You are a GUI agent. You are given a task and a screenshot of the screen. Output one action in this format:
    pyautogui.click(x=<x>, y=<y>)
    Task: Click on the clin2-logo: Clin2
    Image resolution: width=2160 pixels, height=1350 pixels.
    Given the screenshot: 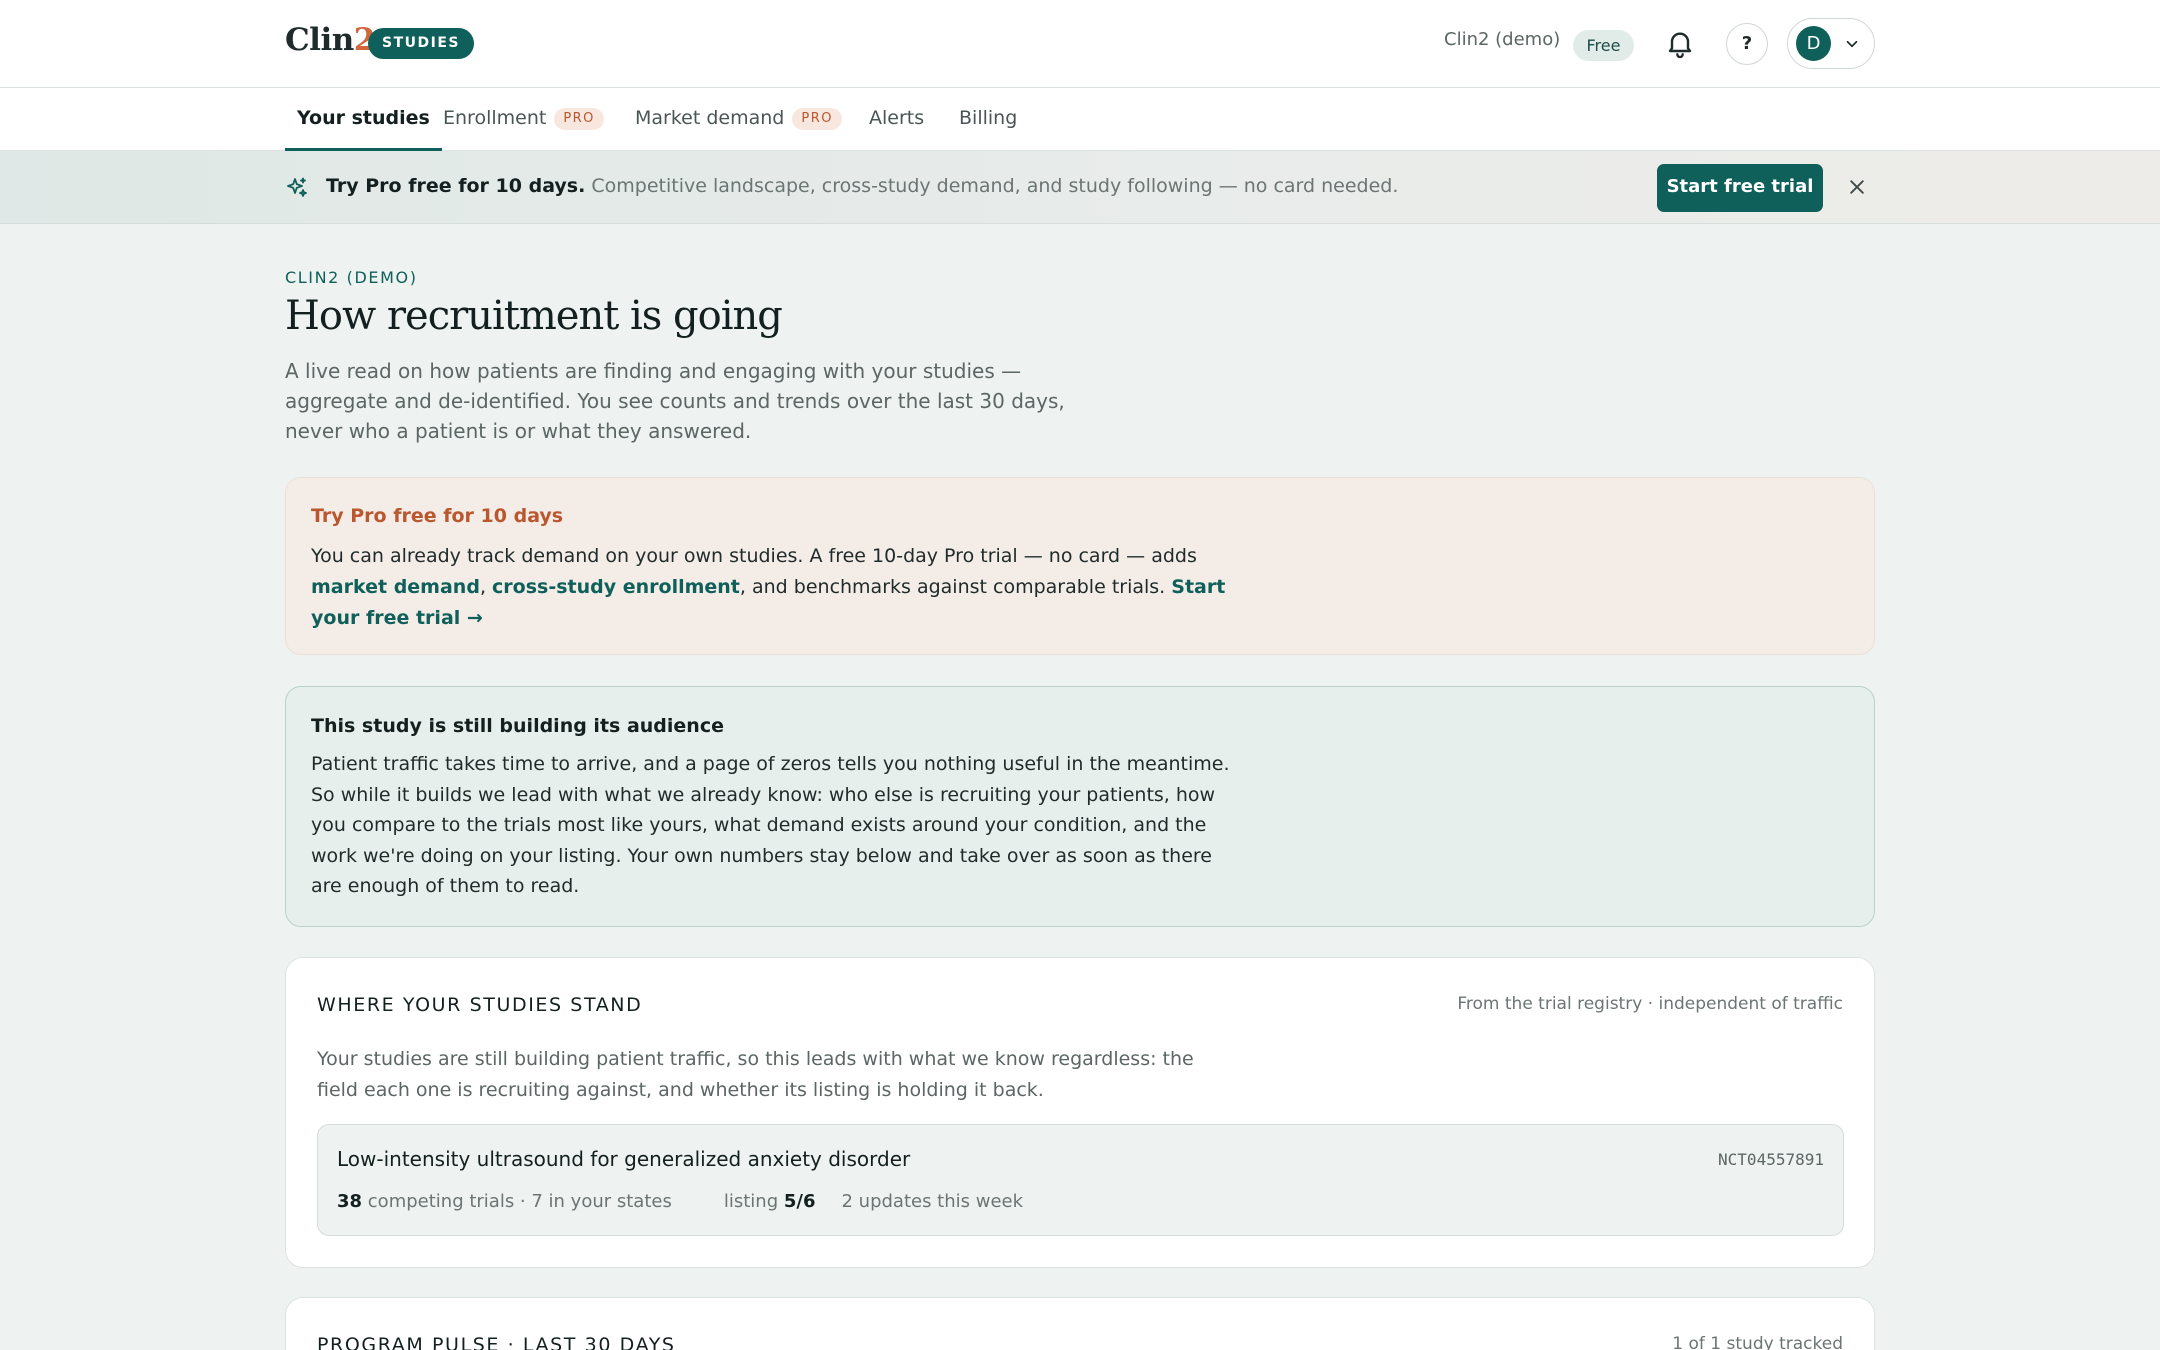 What is the action you would take?
    pyautogui.click(x=330, y=40)
    